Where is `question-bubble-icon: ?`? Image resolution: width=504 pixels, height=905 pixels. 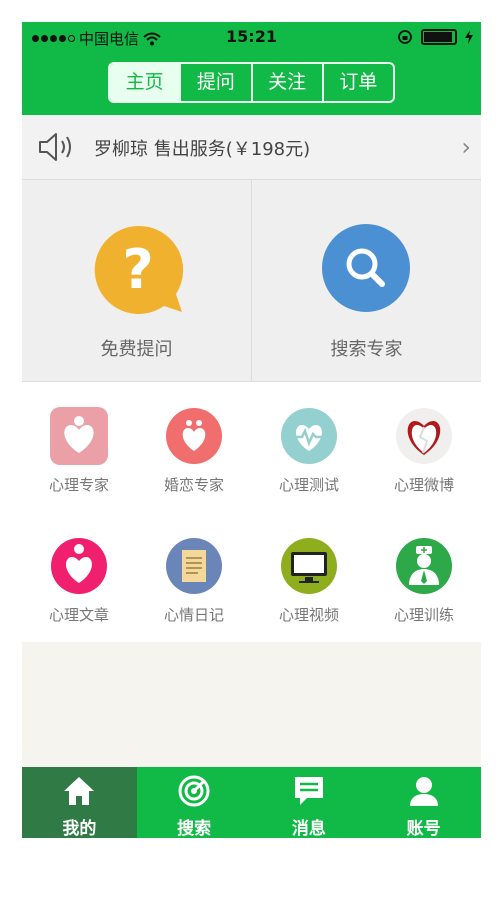
question-bubble-icon: ? is located at coordinates (139, 269).